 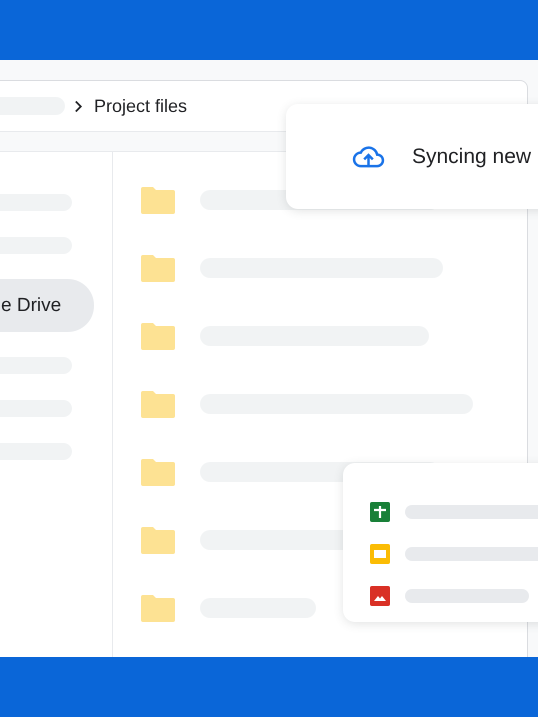 What do you see at coordinates (141, 106) in the screenshot?
I see `breadcrumb-current: Project files` at bounding box center [141, 106].